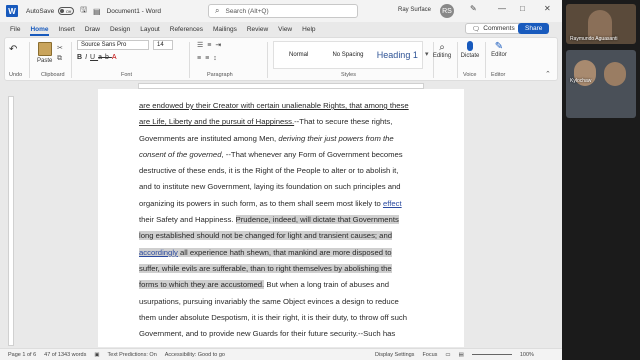  Describe the element at coordinates (499, 46) in the screenshot. I see `editor-icon: ✎` at that location.